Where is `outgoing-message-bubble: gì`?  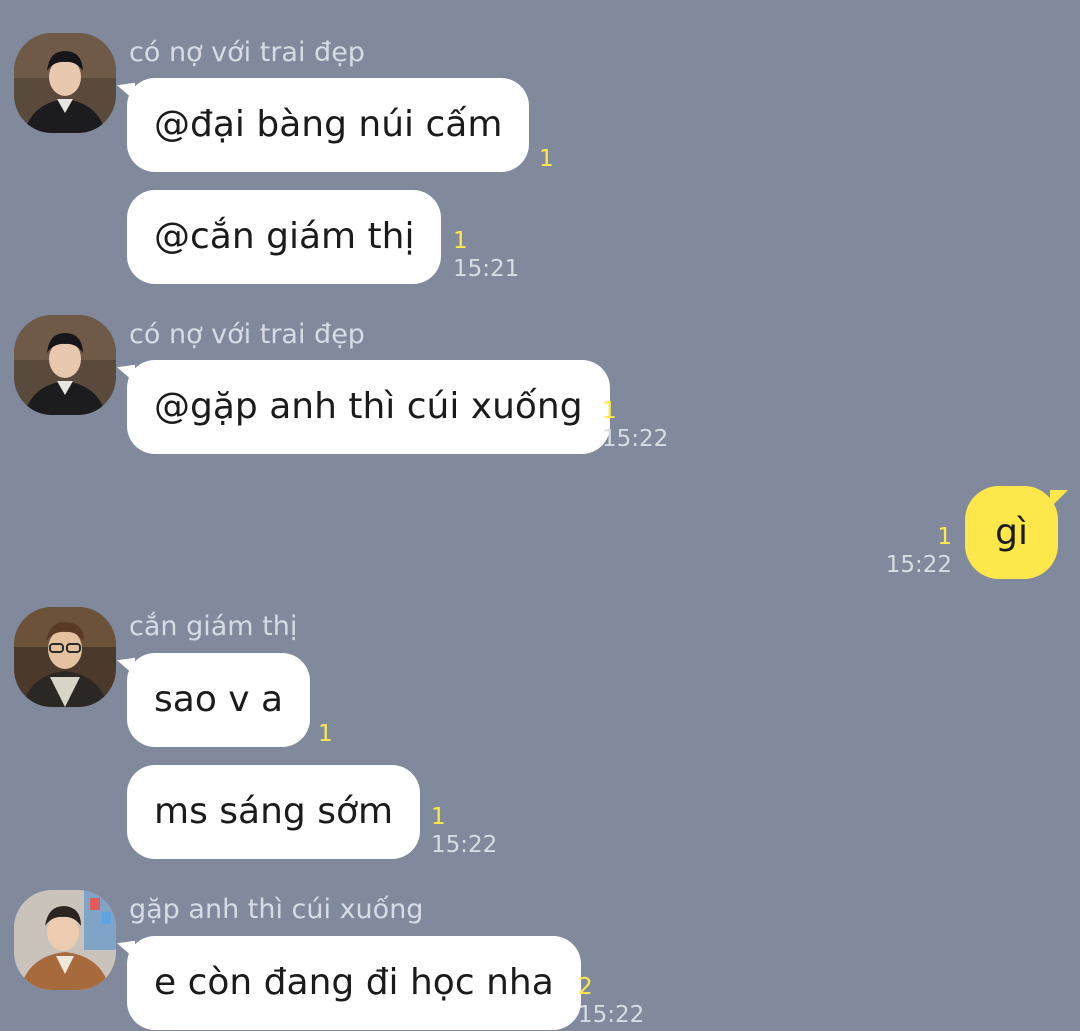
outgoing-message-bubble: gì is located at coordinates (1016, 532).